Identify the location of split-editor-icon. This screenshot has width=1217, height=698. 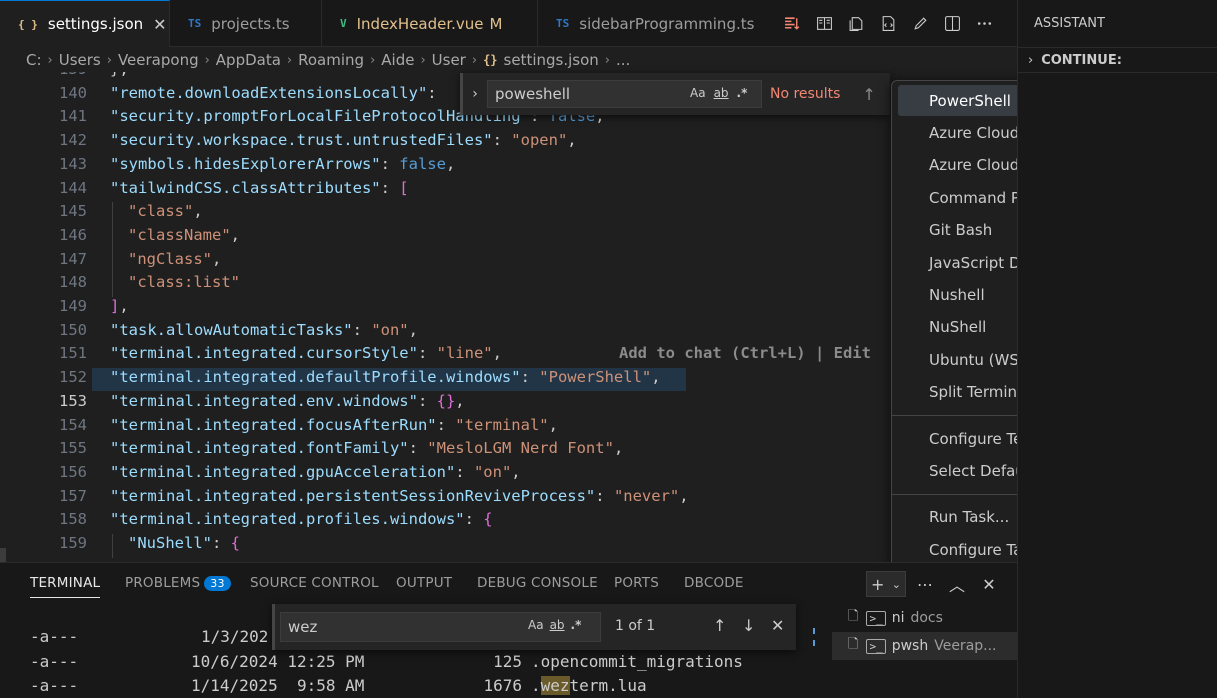
(952, 24).